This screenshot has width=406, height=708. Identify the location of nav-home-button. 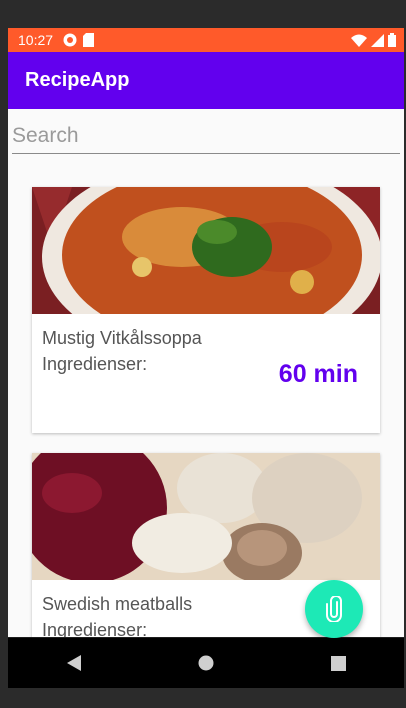
(206, 663).